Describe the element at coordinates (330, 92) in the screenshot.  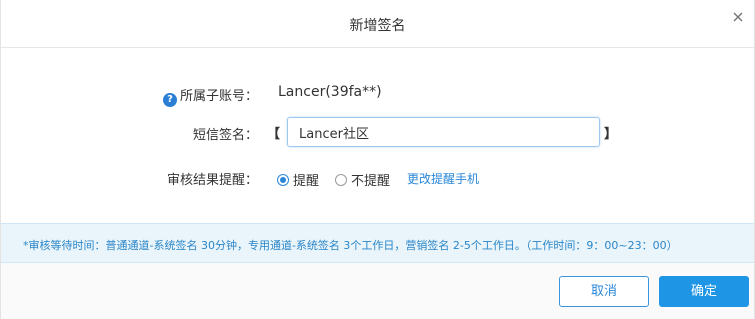
I see `account-value: Lancer(39fa**)` at that location.